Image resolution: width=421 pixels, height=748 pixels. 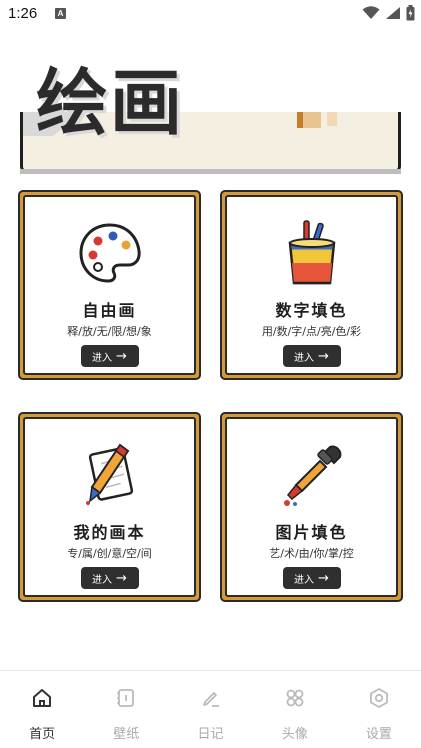 I want to click on card-image-fill: 图片填色 艺/术/由/你/掌/控 进入 →, so click(x=311, y=507).